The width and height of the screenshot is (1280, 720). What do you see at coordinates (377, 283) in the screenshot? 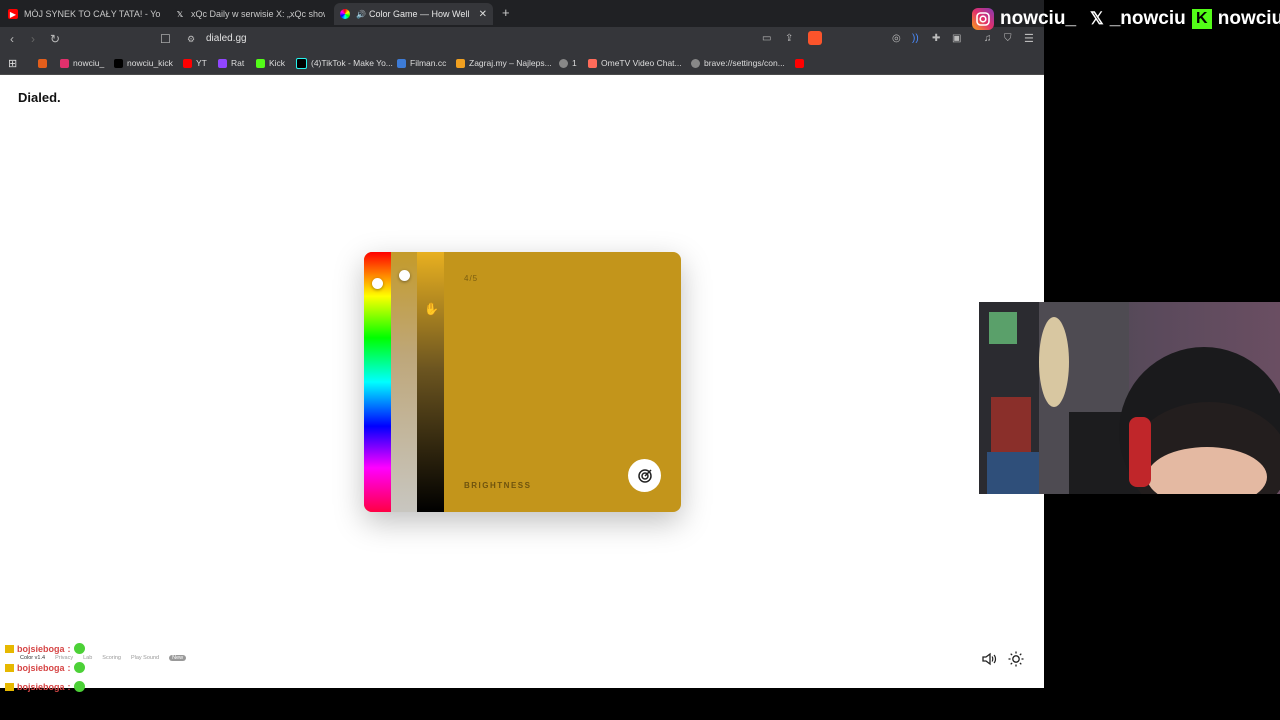
I see `hue-slider-handle` at bounding box center [377, 283].